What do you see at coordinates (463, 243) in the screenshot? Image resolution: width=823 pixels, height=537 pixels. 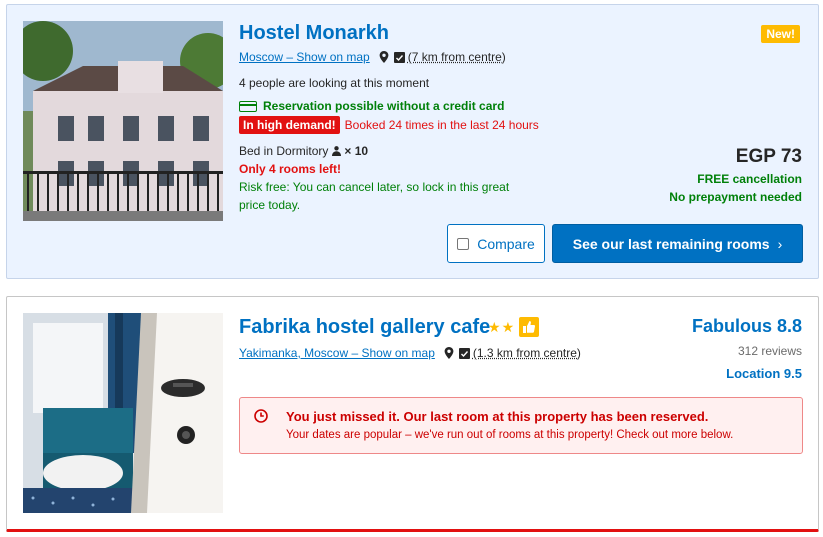 I see `compare-checkbox` at bounding box center [463, 243].